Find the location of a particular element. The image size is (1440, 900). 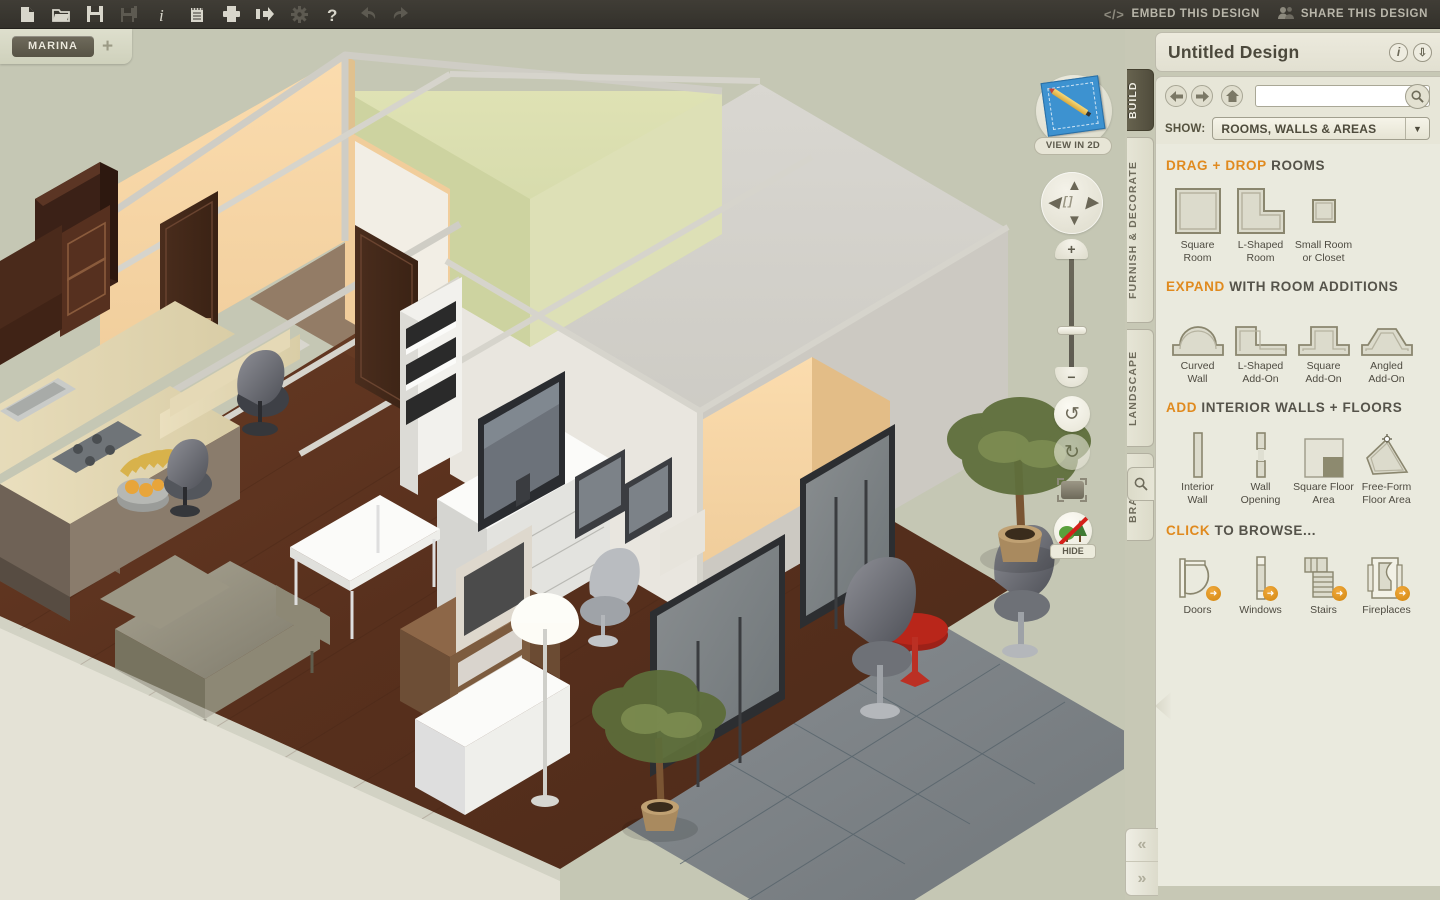

panel-search-input is located at coordinates (1342, 96).